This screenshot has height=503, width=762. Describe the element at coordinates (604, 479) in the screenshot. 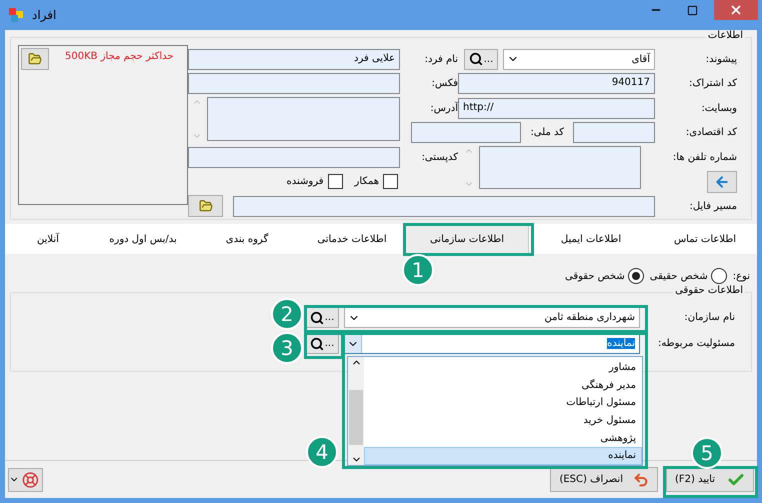

I see `cancel-button: انصراف (ESC)` at that location.